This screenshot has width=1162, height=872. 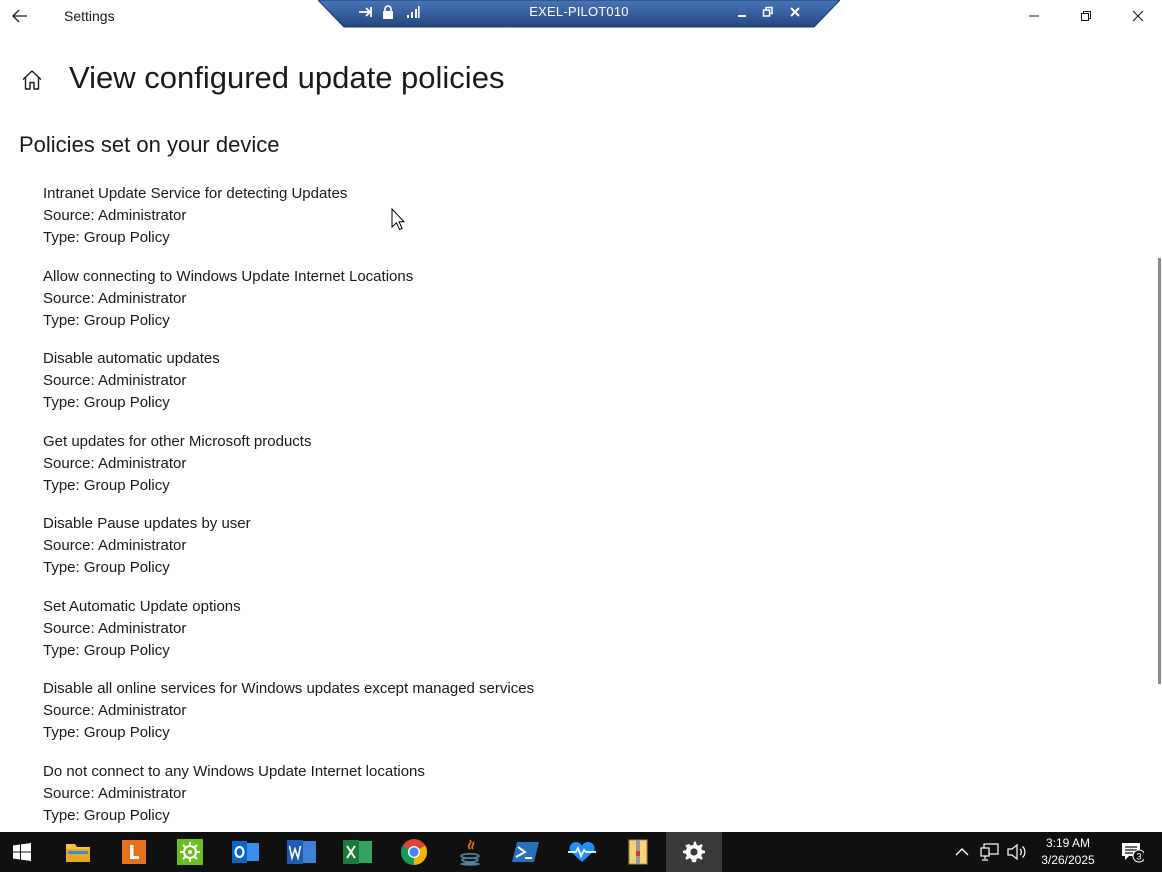 I want to click on chevron-up-icon, so click(x=962, y=852).